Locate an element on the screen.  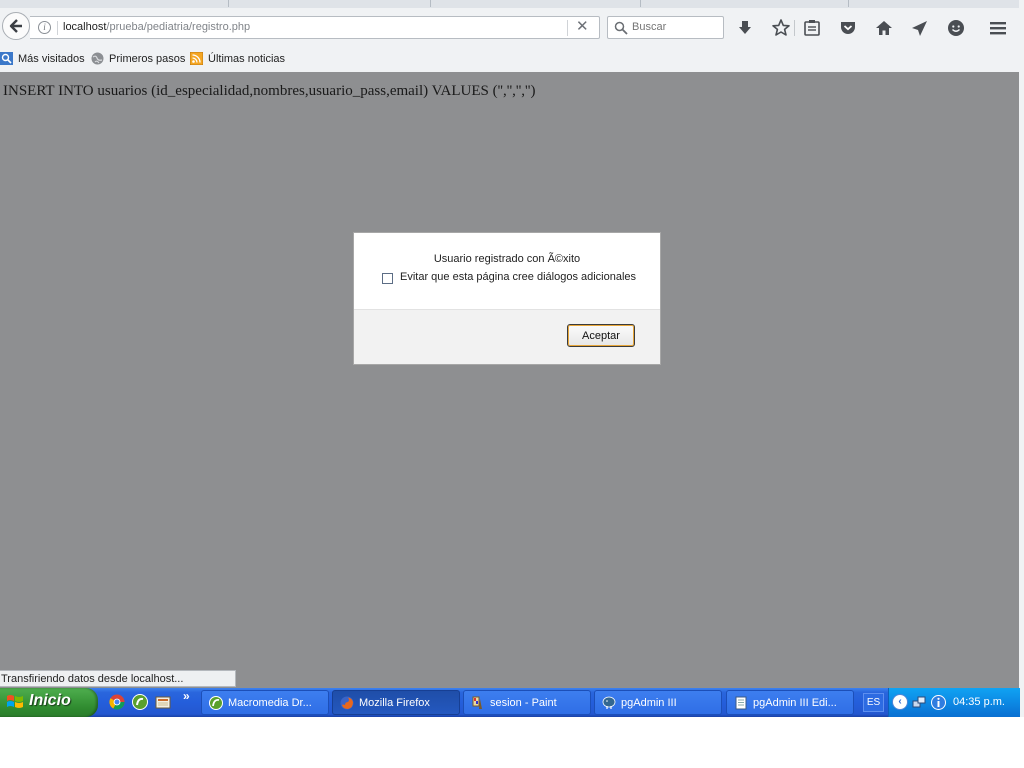
start-button: Inicio is located at coordinates (49, 702).